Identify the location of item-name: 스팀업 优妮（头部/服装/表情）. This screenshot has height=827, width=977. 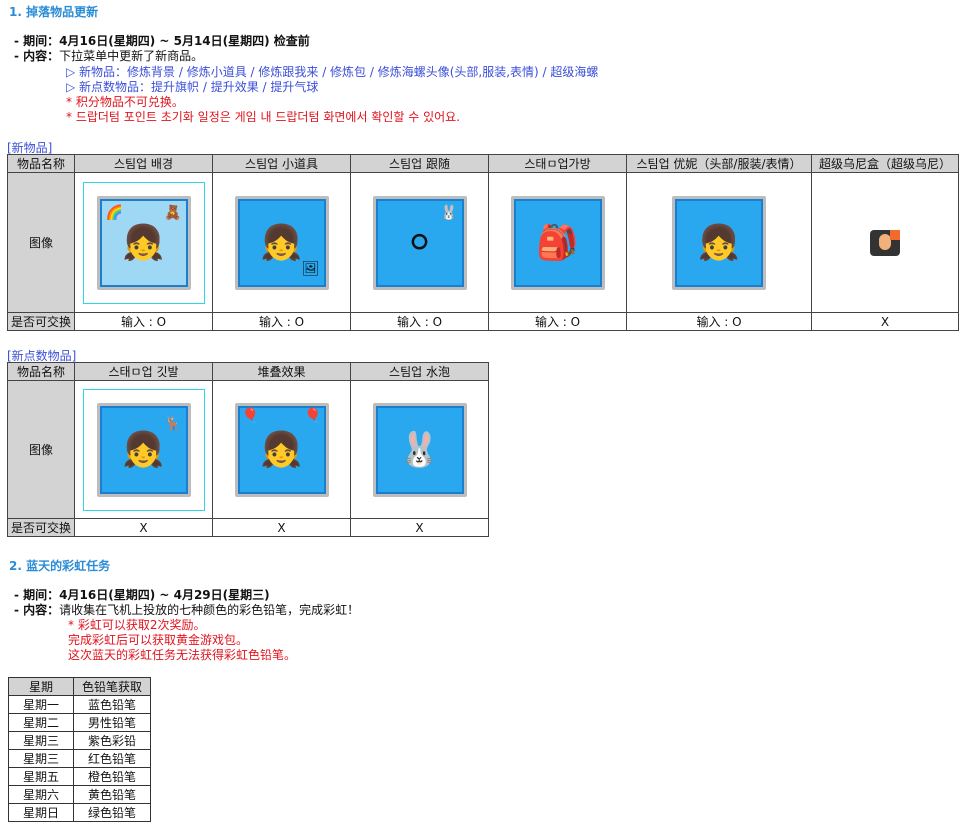
(719, 163).